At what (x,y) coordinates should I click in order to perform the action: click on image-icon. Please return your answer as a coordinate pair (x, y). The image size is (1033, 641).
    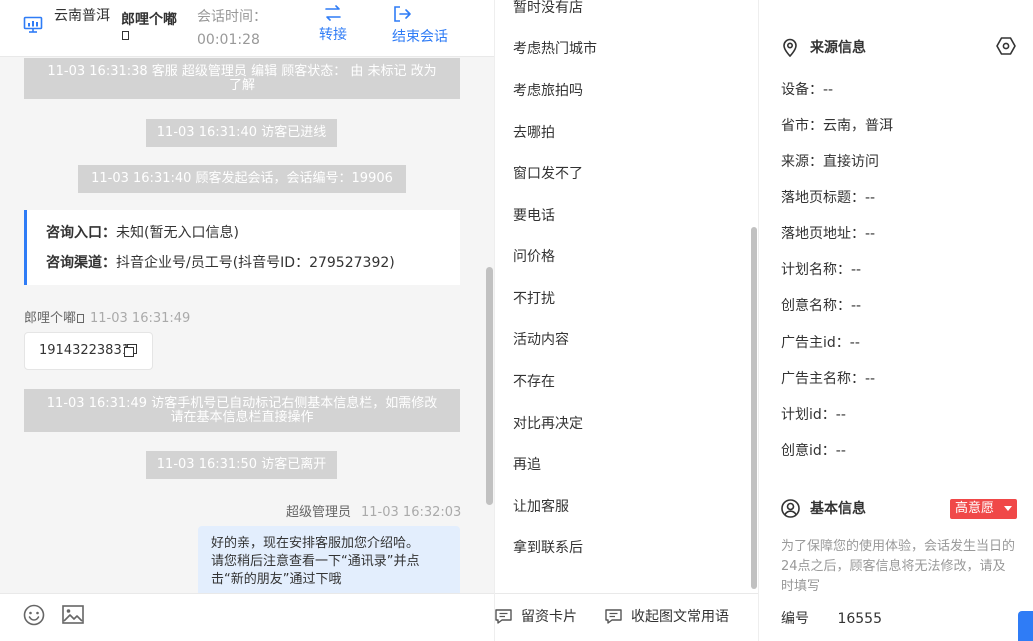
    Looking at the image, I should click on (73, 614).